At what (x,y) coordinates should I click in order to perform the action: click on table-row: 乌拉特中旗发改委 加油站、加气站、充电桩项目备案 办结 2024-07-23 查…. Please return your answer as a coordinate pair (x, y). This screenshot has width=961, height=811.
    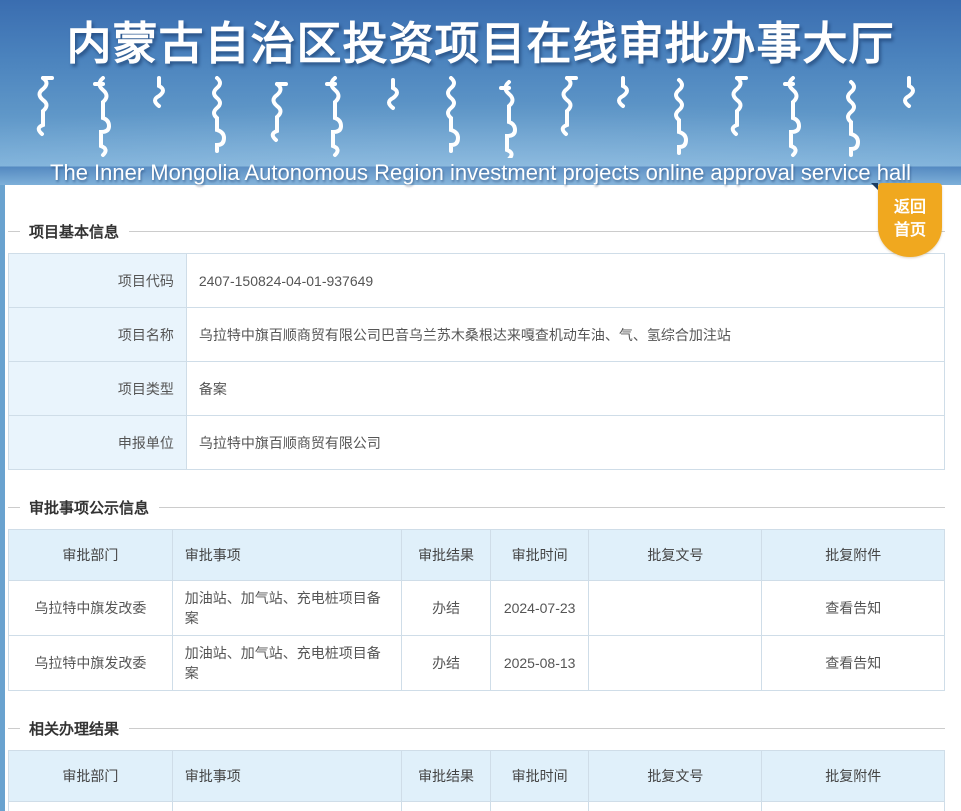
    Looking at the image, I should click on (476, 608).